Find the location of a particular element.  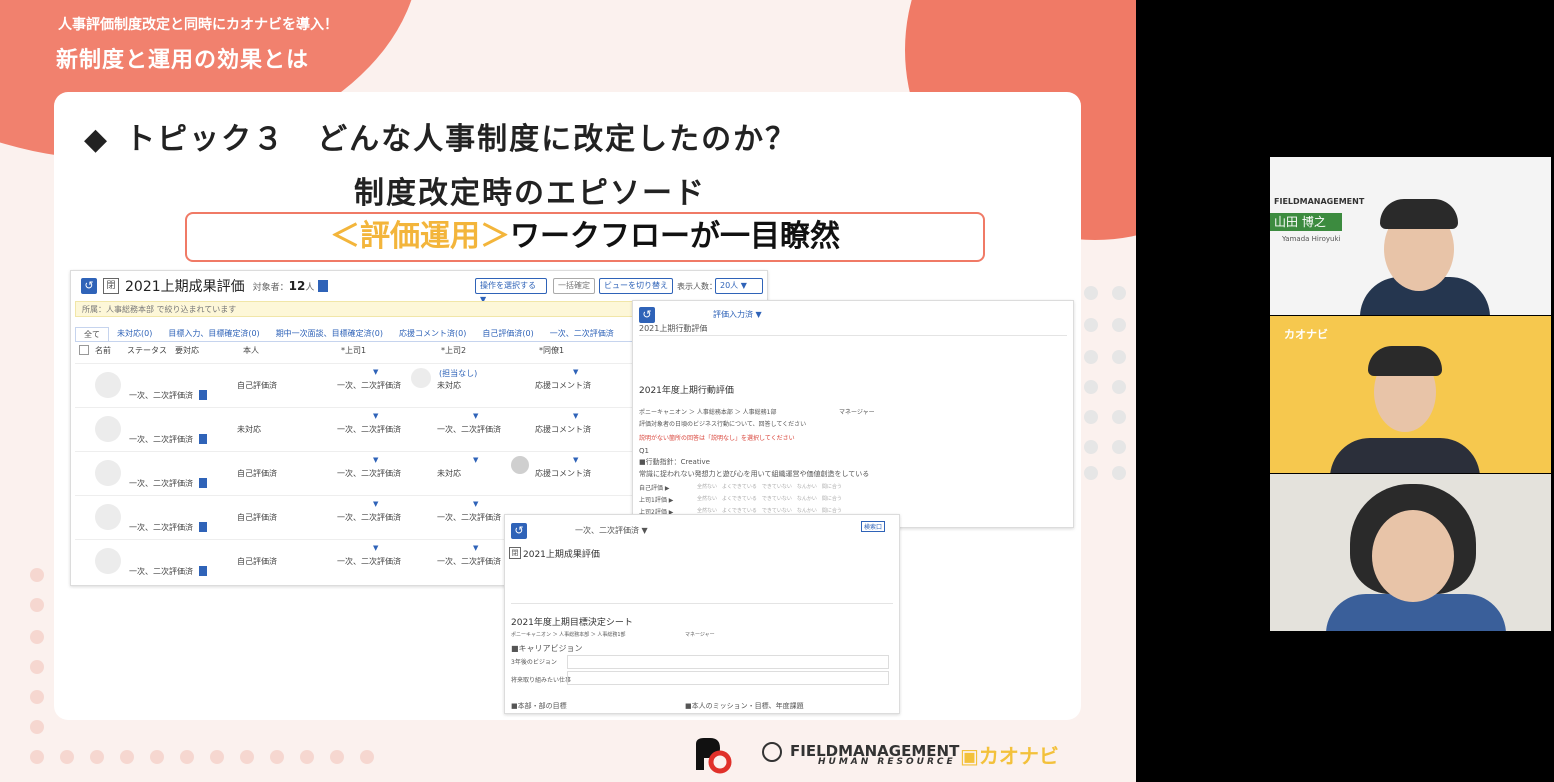

own-mission: ■本人のミッション・目標、年度課題 is located at coordinates (744, 706).